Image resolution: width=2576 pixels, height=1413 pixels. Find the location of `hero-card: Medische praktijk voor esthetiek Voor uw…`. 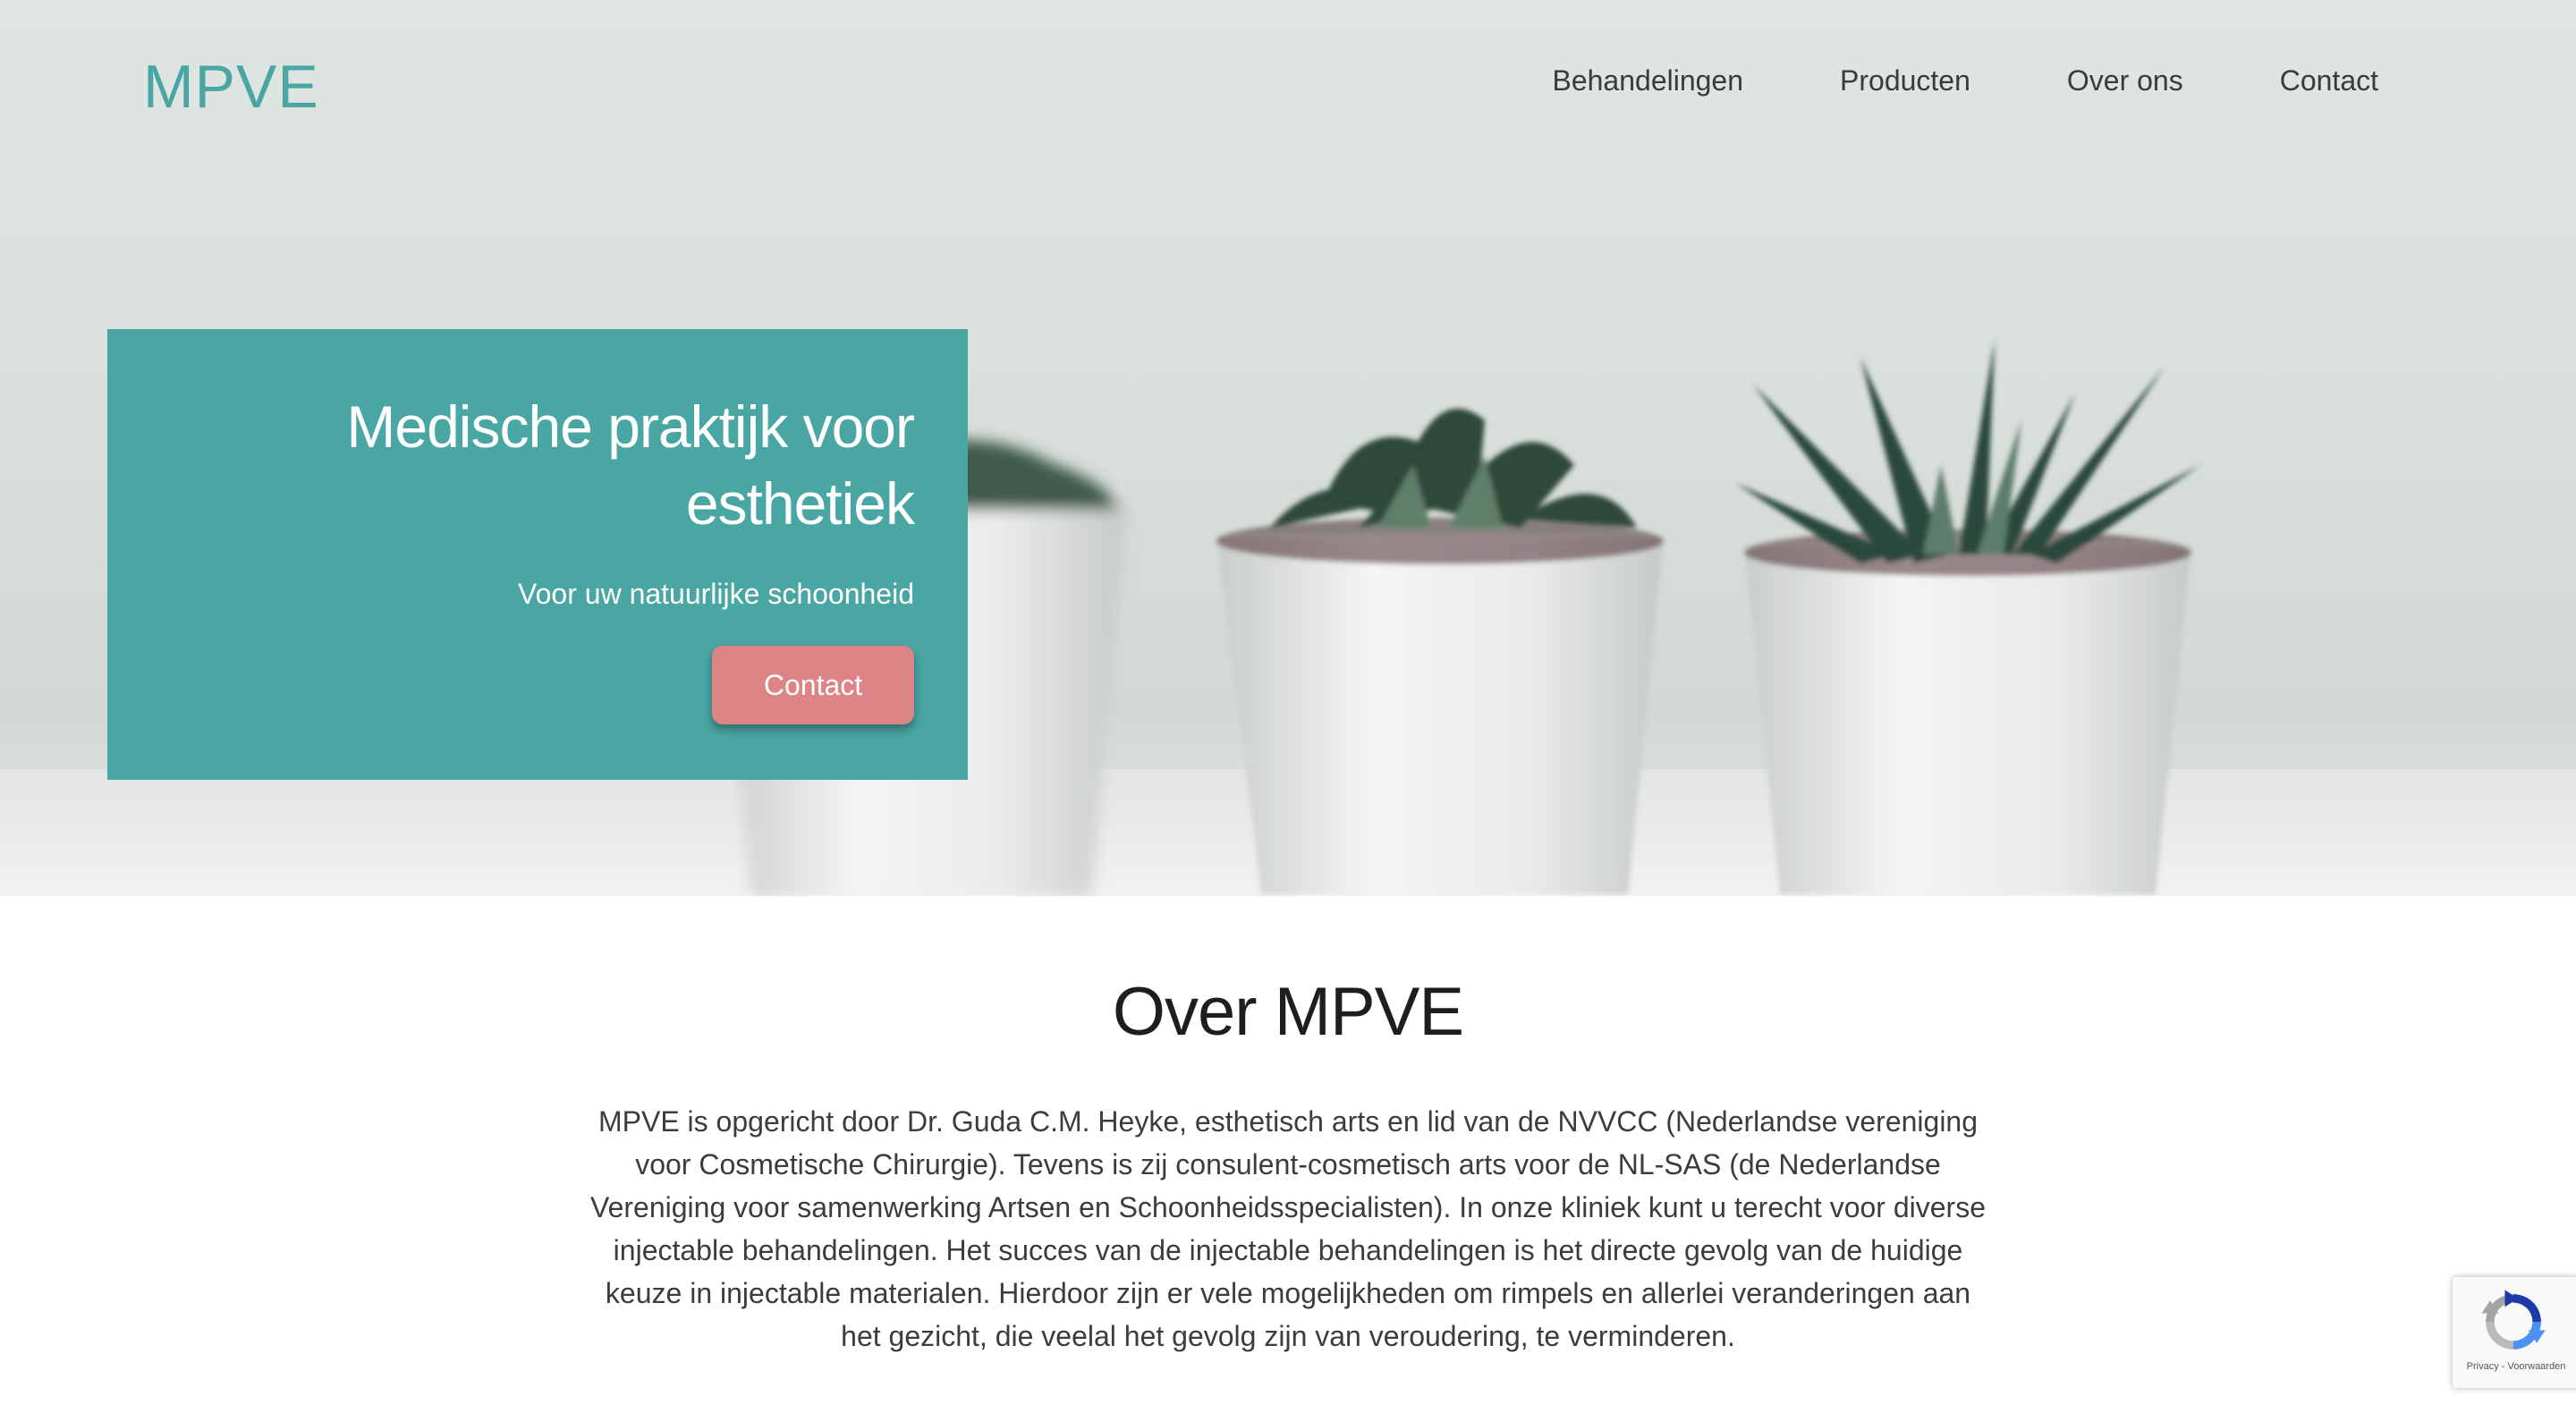

hero-card: Medische praktijk voor esthetiek Voor uw… is located at coordinates (537, 554).